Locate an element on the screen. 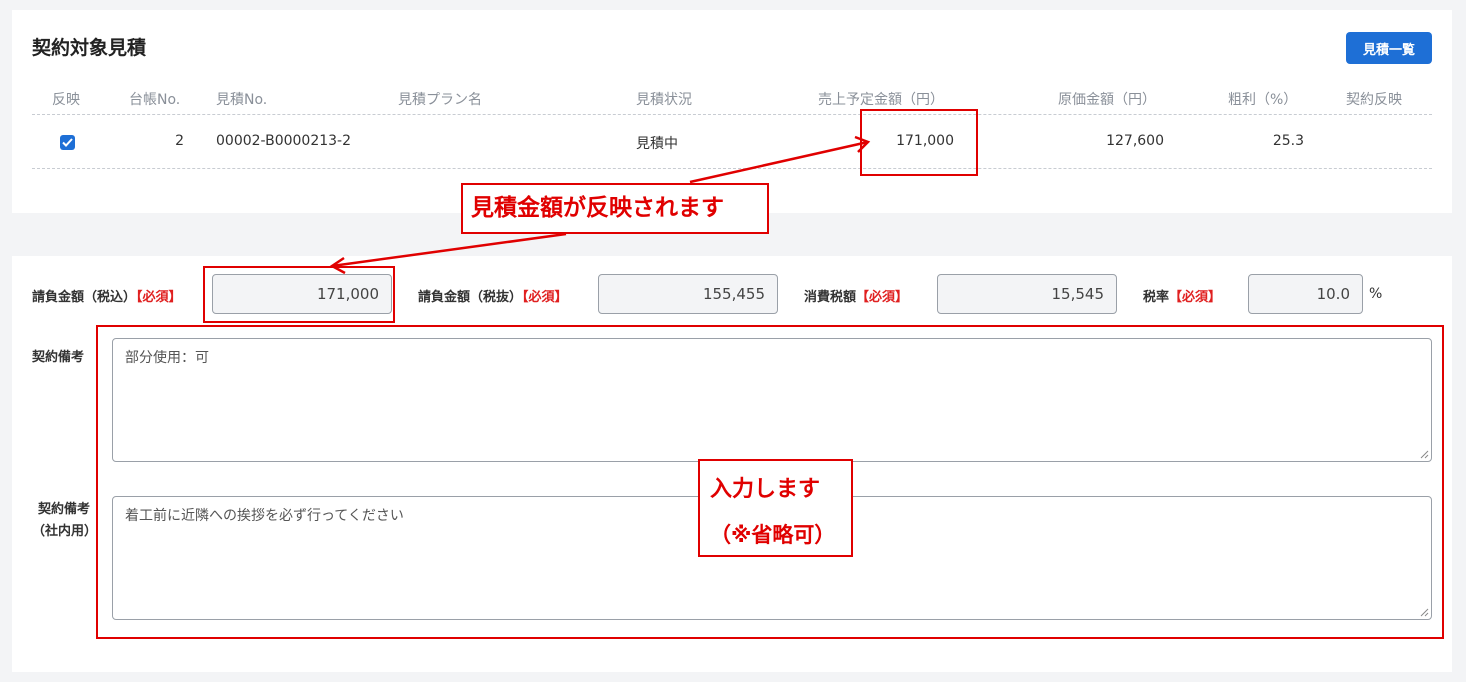 The image size is (1466, 682). cell-status: 見積中 is located at coordinates (657, 144).